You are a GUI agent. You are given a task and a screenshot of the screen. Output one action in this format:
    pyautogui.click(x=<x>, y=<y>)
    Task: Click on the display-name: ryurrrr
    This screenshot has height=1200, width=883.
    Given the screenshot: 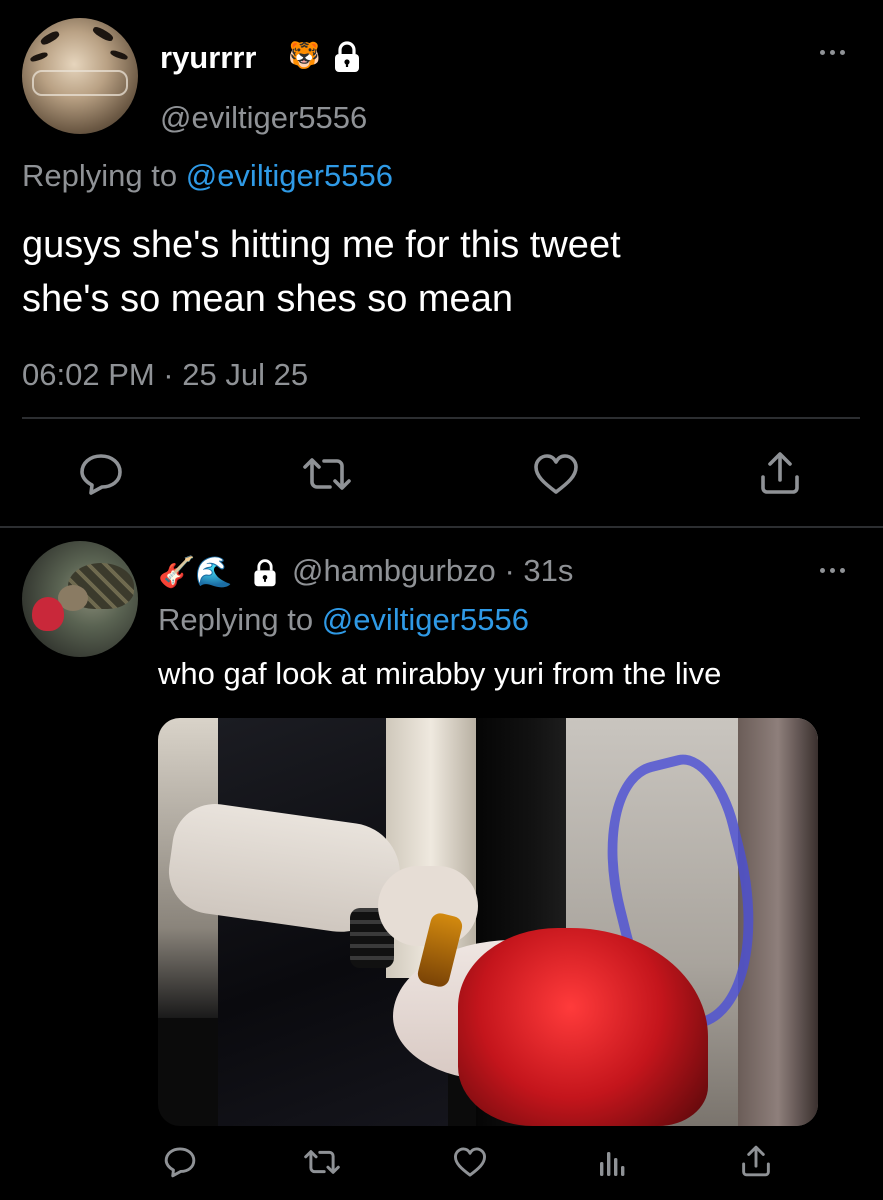 What is the action you would take?
    pyautogui.click(x=208, y=58)
    